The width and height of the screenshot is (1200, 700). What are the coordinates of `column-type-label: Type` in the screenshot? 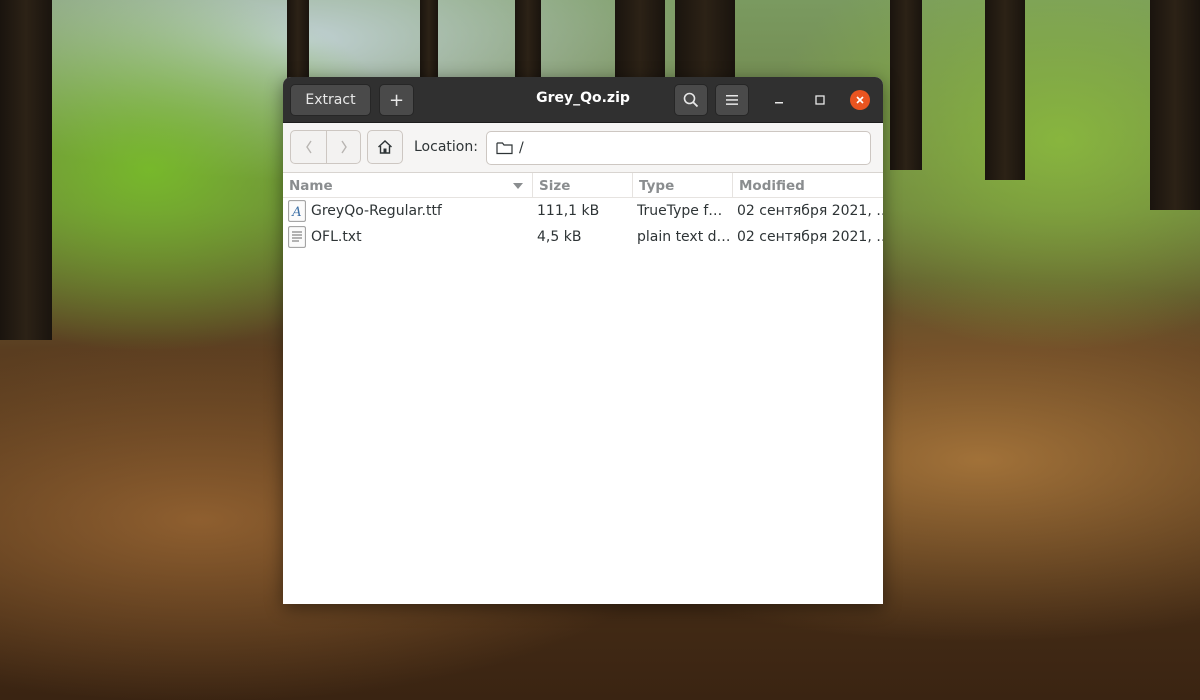 It's located at (657, 185).